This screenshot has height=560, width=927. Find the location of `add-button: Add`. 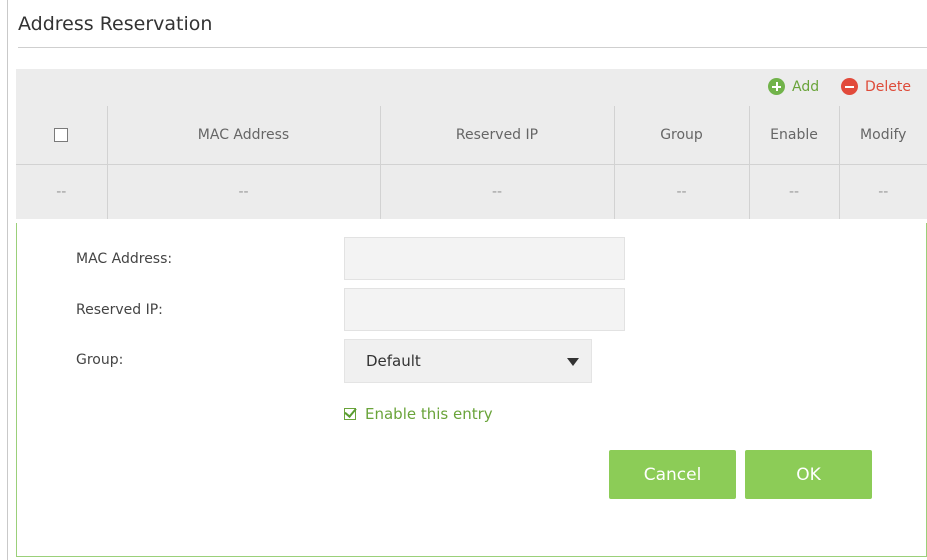

add-button: Add is located at coordinates (793, 86).